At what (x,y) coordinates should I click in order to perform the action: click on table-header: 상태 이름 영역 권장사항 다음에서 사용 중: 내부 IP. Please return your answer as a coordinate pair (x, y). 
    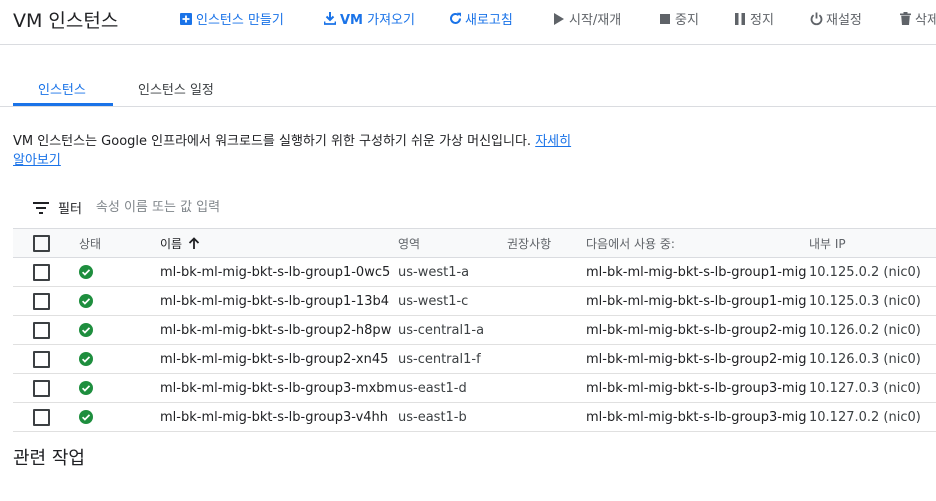
    Looking at the image, I should click on (474, 243).